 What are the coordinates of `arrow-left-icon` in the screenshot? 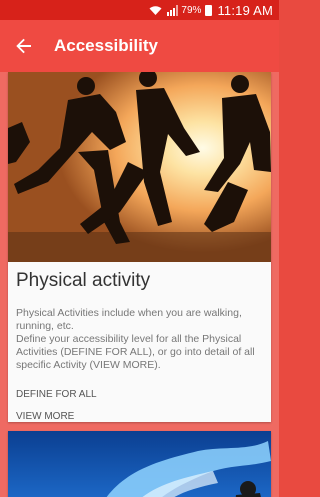 It's located at (23, 46).